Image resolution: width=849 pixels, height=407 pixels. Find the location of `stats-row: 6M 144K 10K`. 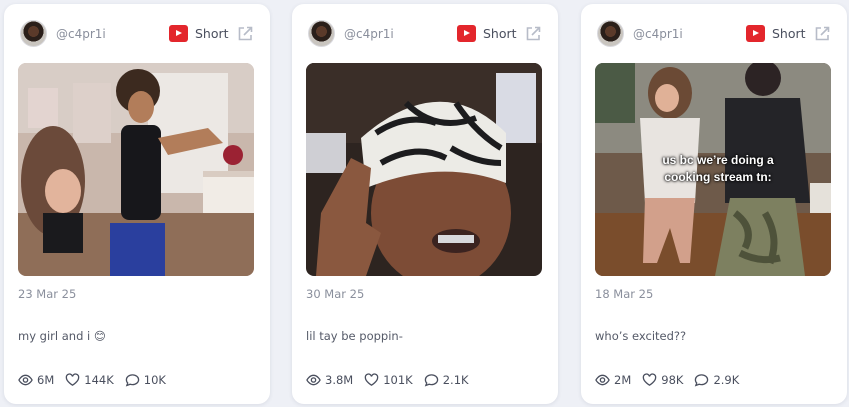

stats-row: 6M 144K 10K is located at coordinates (92, 380).